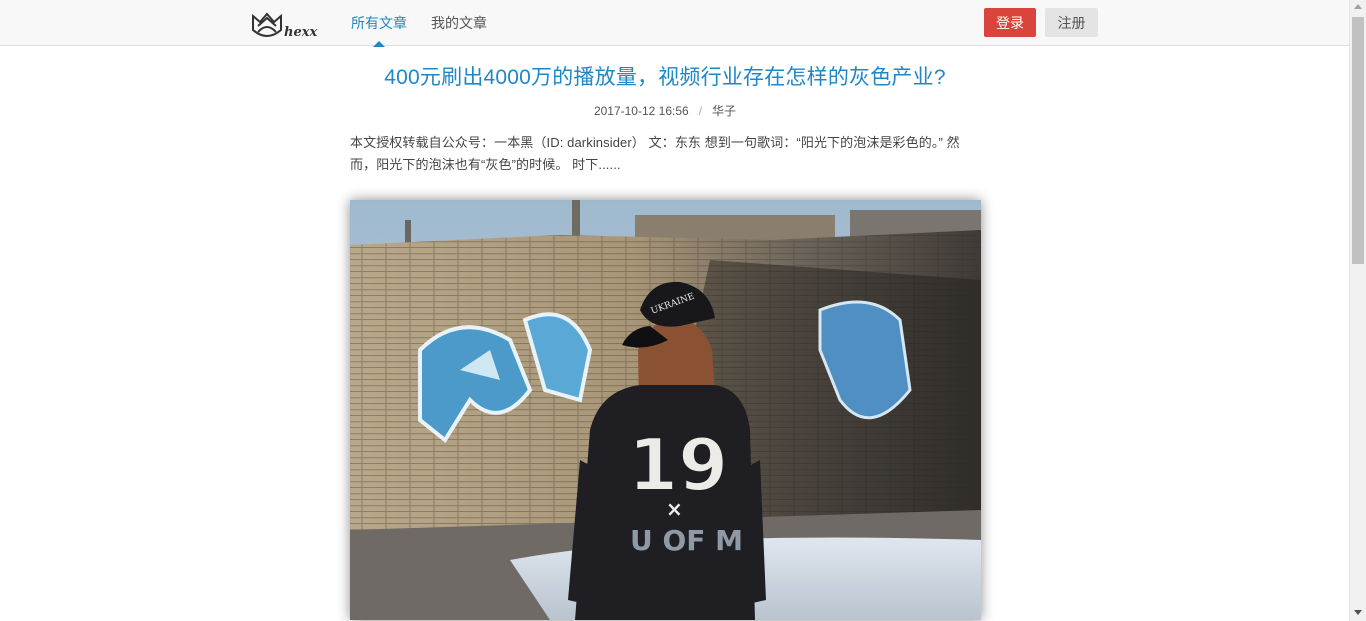 This screenshot has width=1366, height=621. What do you see at coordinates (1071, 22) in the screenshot?
I see `register-button: 注册` at bounding box center [1071, 22].